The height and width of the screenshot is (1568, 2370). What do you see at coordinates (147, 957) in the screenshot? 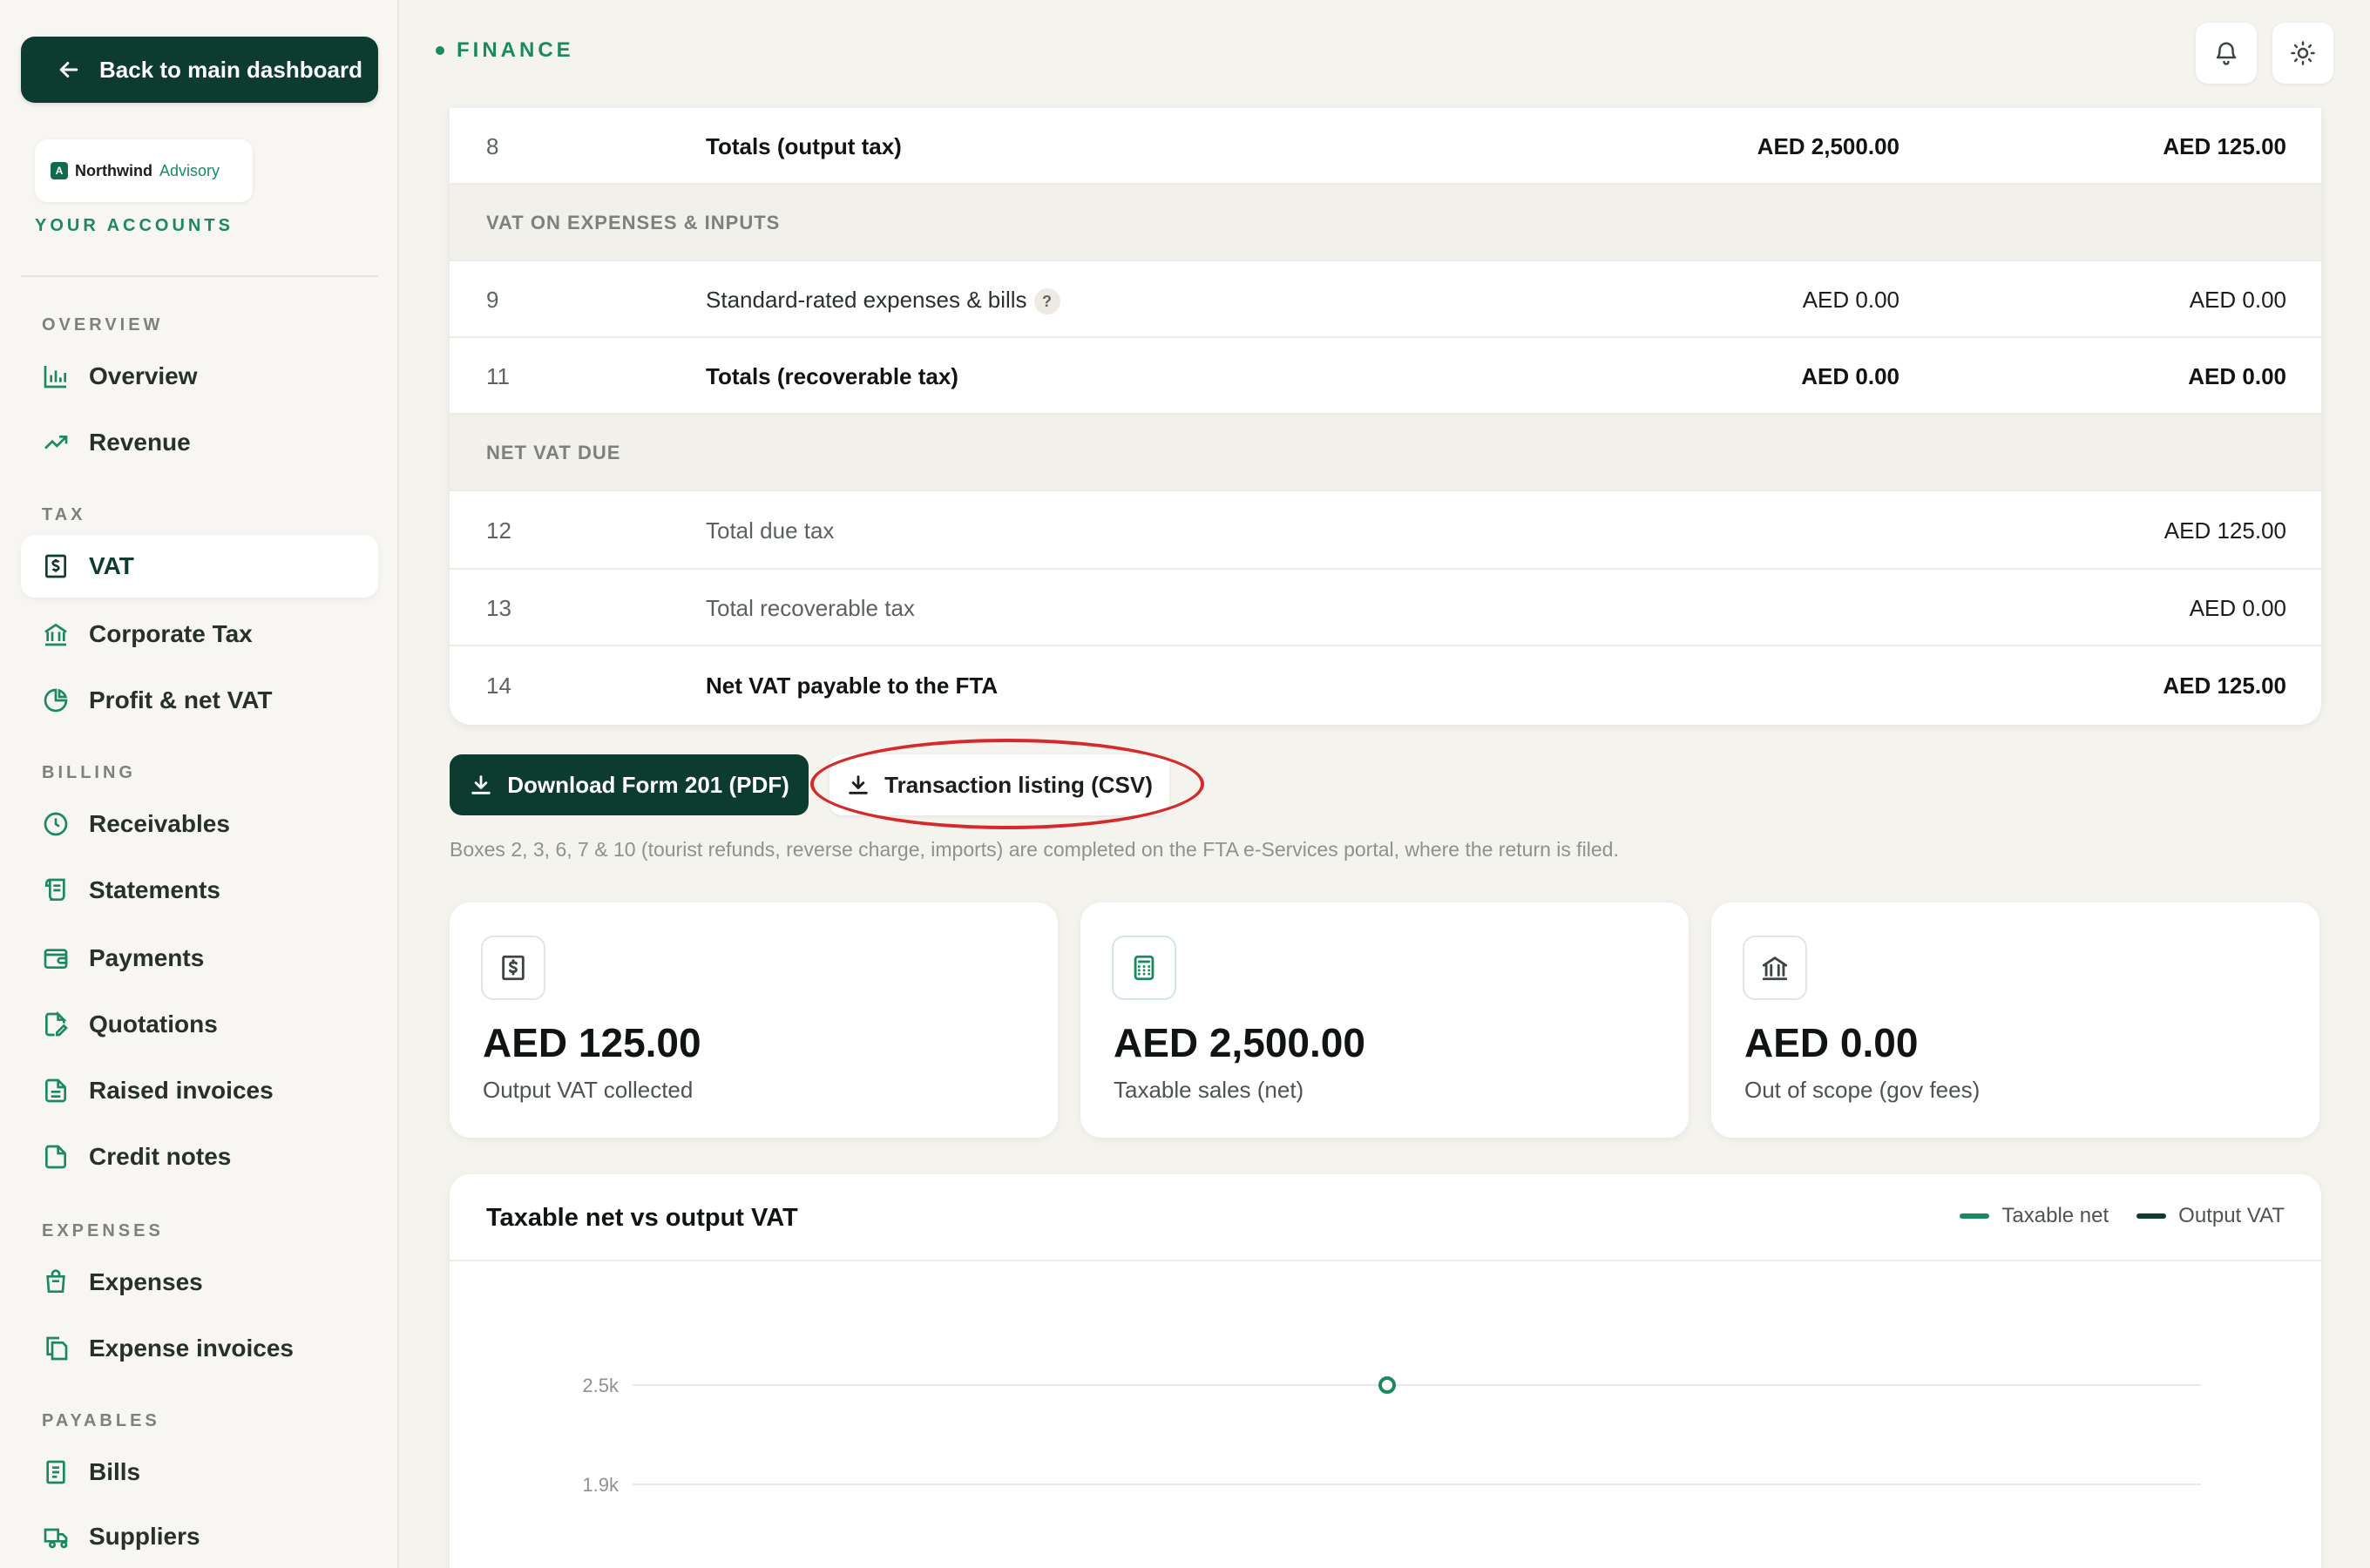
I see `sidebar-item-label: Payments` at bounding box center [147, 957].